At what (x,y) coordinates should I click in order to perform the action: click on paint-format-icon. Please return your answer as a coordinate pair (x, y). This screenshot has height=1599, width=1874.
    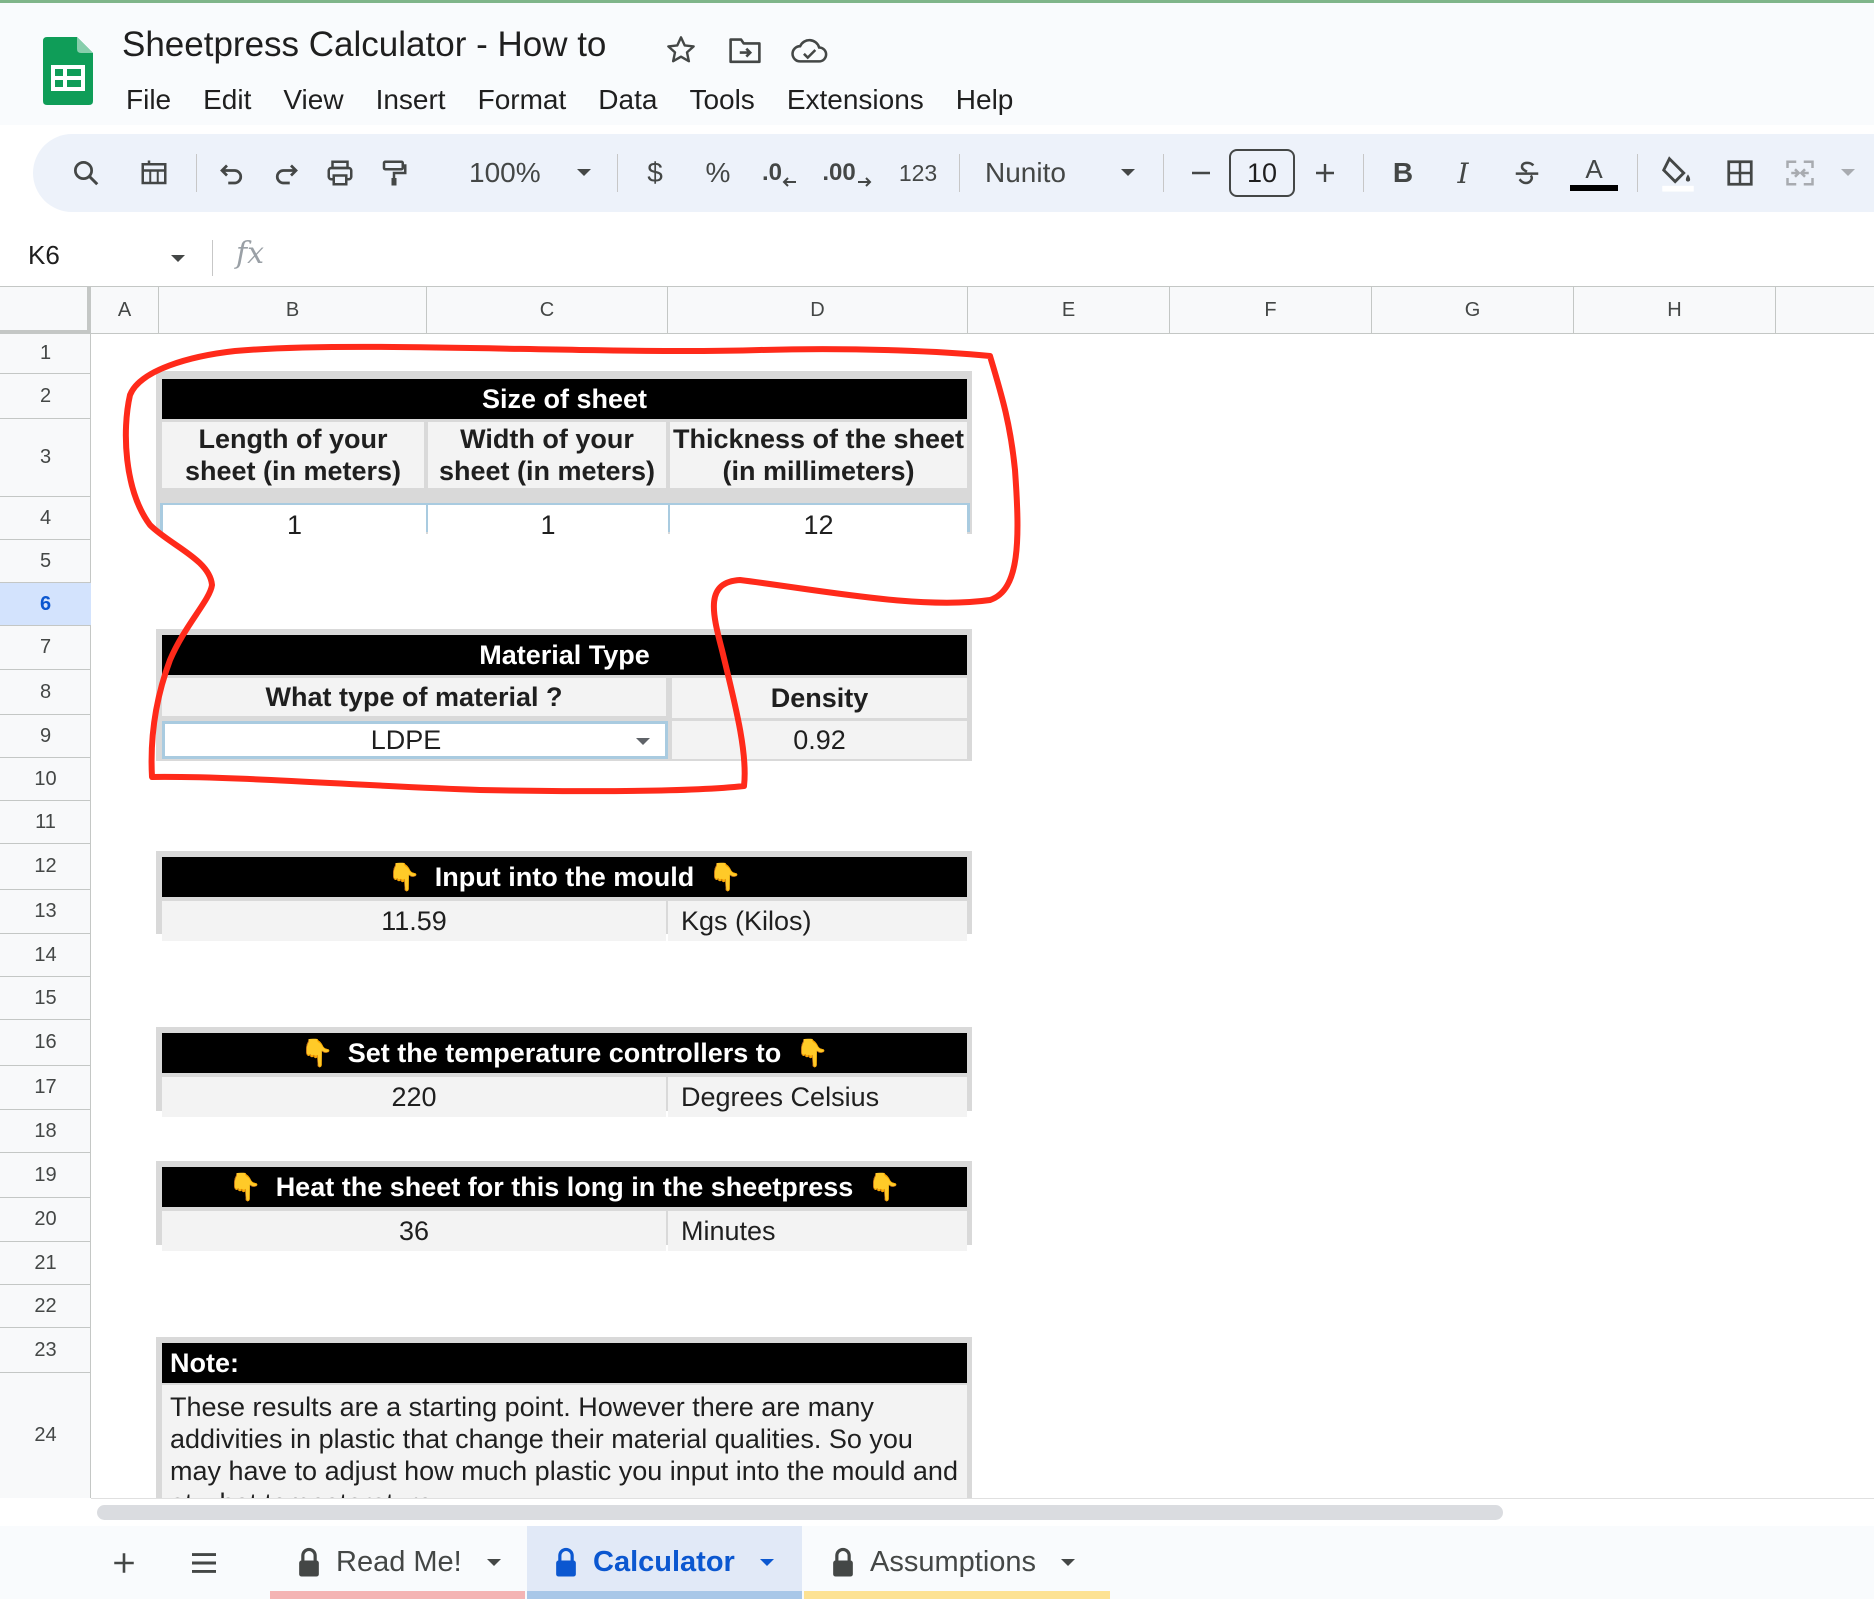
    Looking at the image, I should click on (394, 173).